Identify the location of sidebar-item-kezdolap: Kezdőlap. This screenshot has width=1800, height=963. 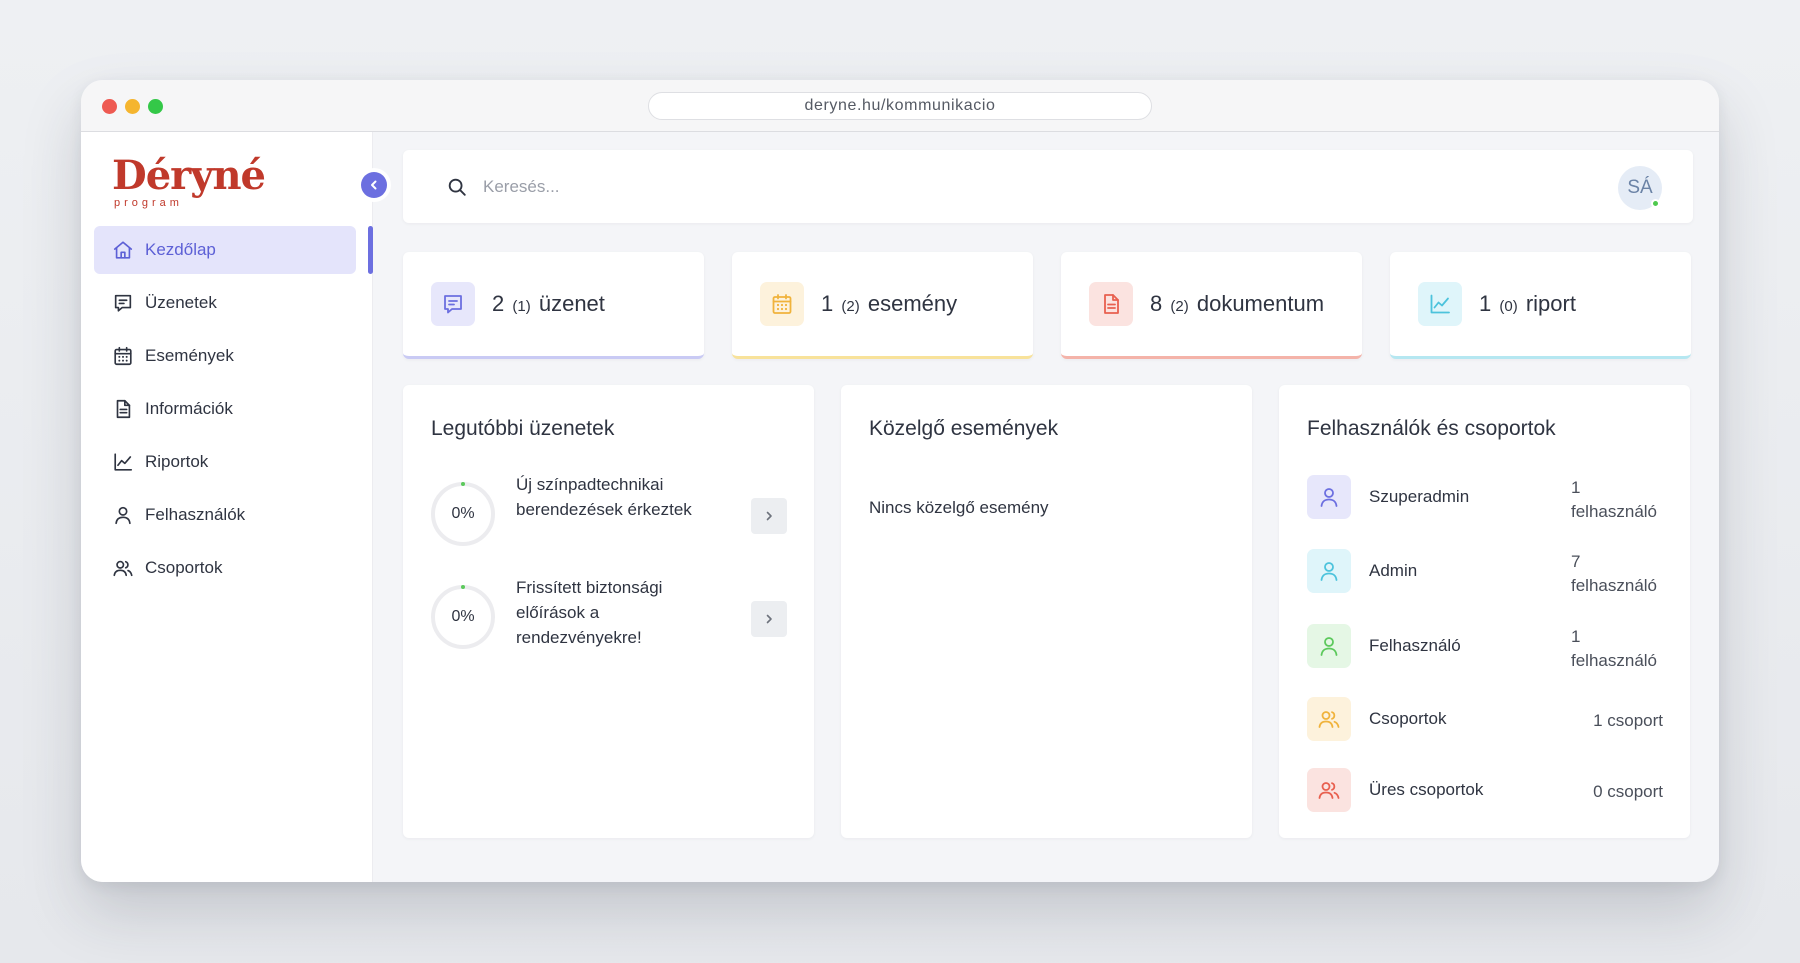
(225, 250).